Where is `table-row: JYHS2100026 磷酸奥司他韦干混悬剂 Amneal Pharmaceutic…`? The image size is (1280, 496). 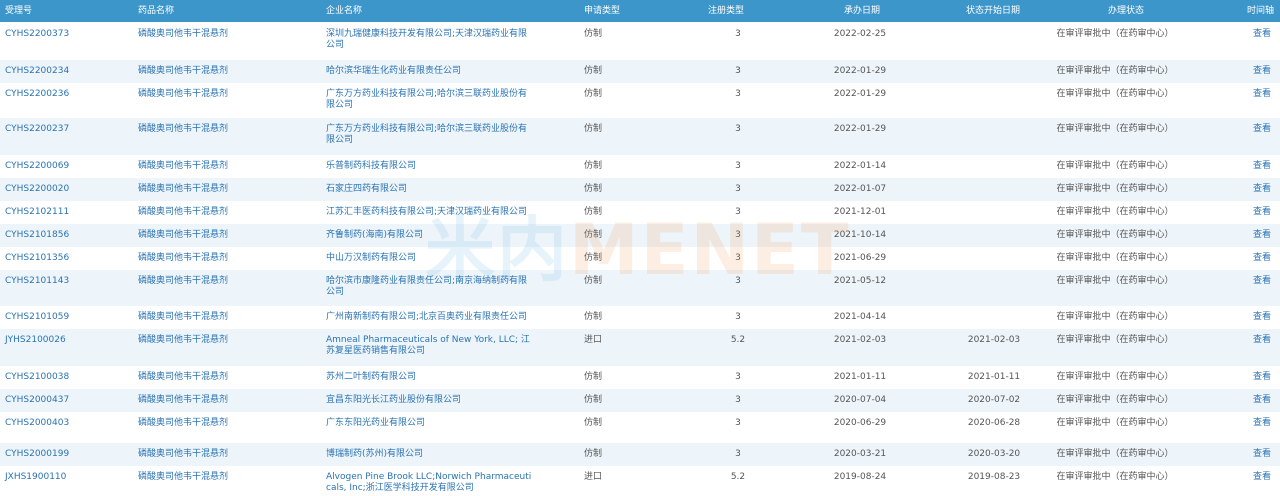
table-row: JYHS2100026 磷酸奥司他韦干混悬剂 Amneal Pharmaceutic… is located at coordinates (640, 347).